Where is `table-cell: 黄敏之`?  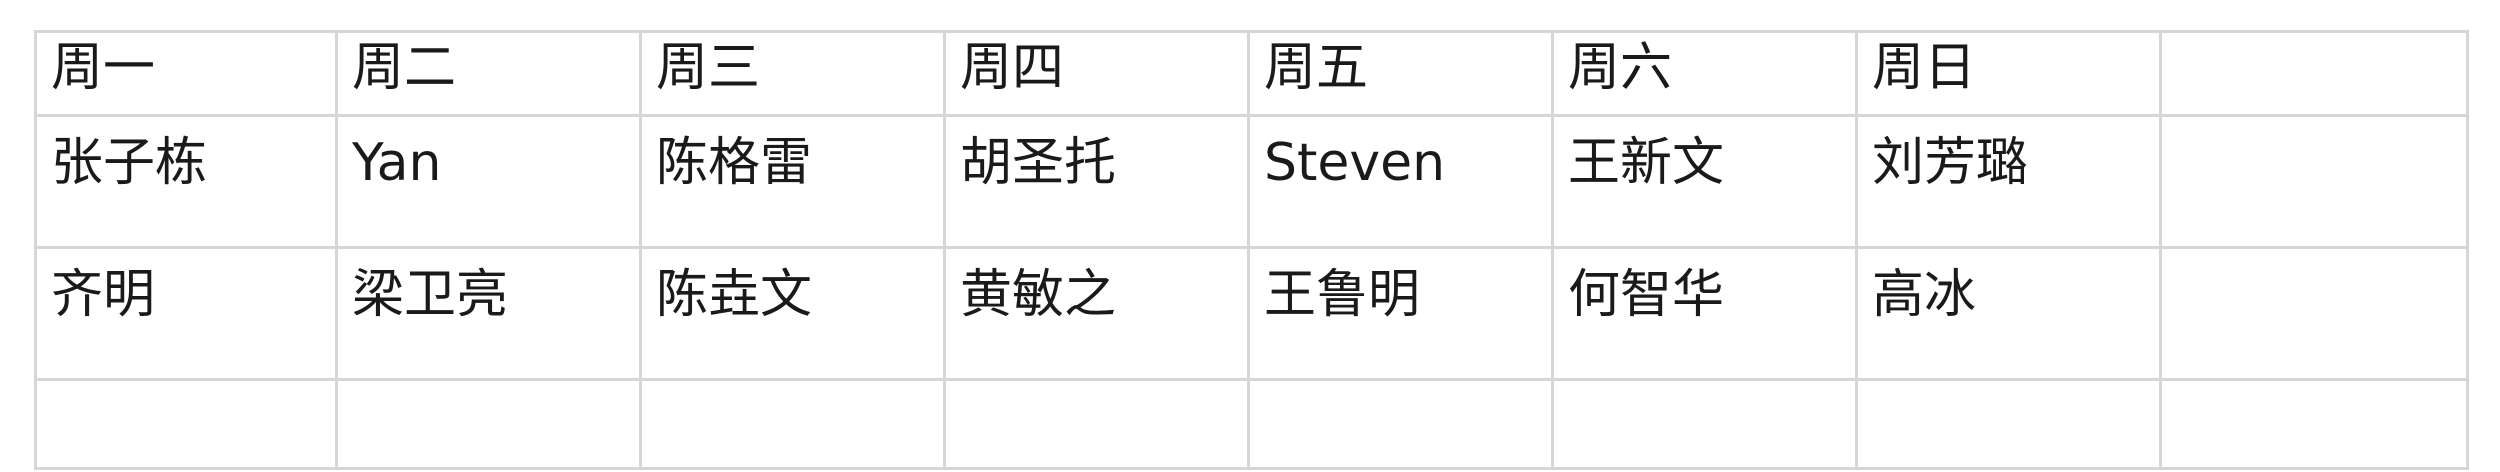
table-cell: 黄敏之 is located at coordinates (1096, 313).